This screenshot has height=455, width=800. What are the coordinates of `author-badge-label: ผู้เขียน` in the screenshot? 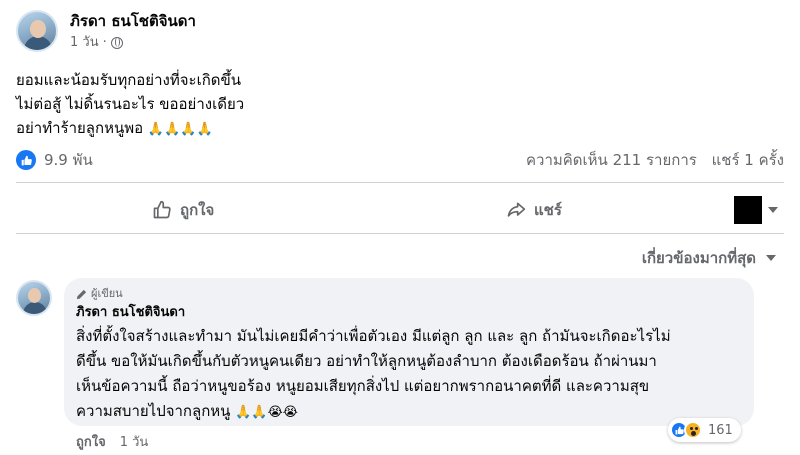 It's located at (107, 293).